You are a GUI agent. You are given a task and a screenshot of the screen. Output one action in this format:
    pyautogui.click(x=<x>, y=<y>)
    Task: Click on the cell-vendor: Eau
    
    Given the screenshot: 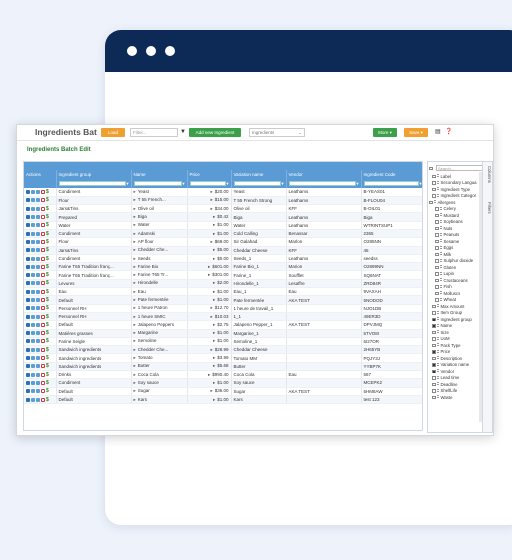 What is the action you would take?
    pyautogui.click(x=324, y=292)
    